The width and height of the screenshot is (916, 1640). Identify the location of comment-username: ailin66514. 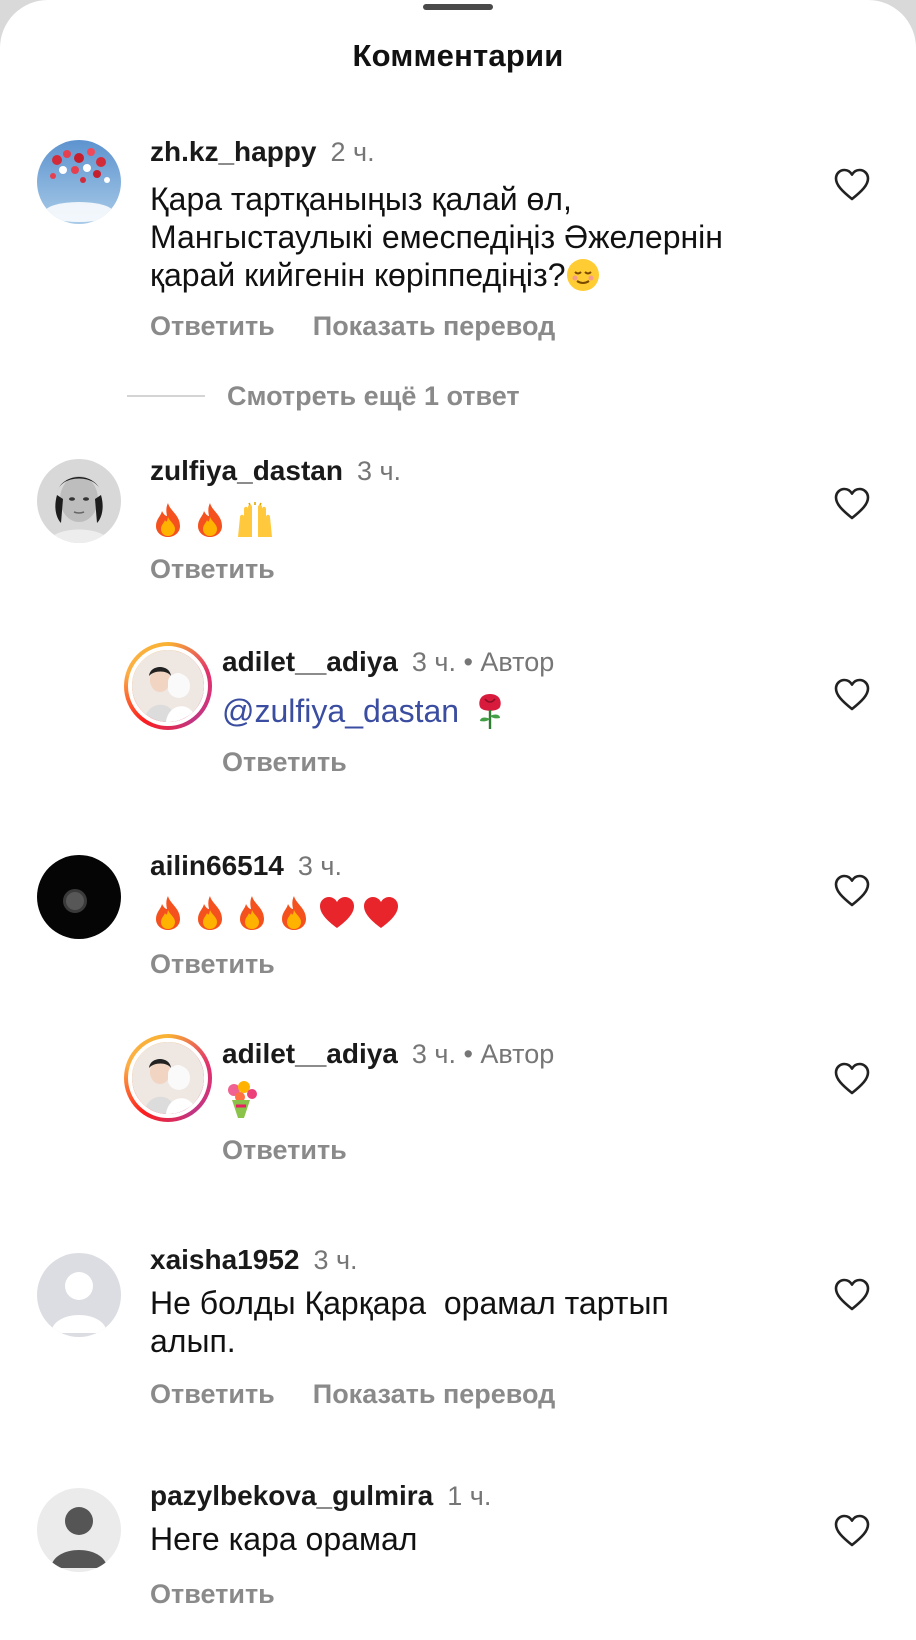
(217, 865).